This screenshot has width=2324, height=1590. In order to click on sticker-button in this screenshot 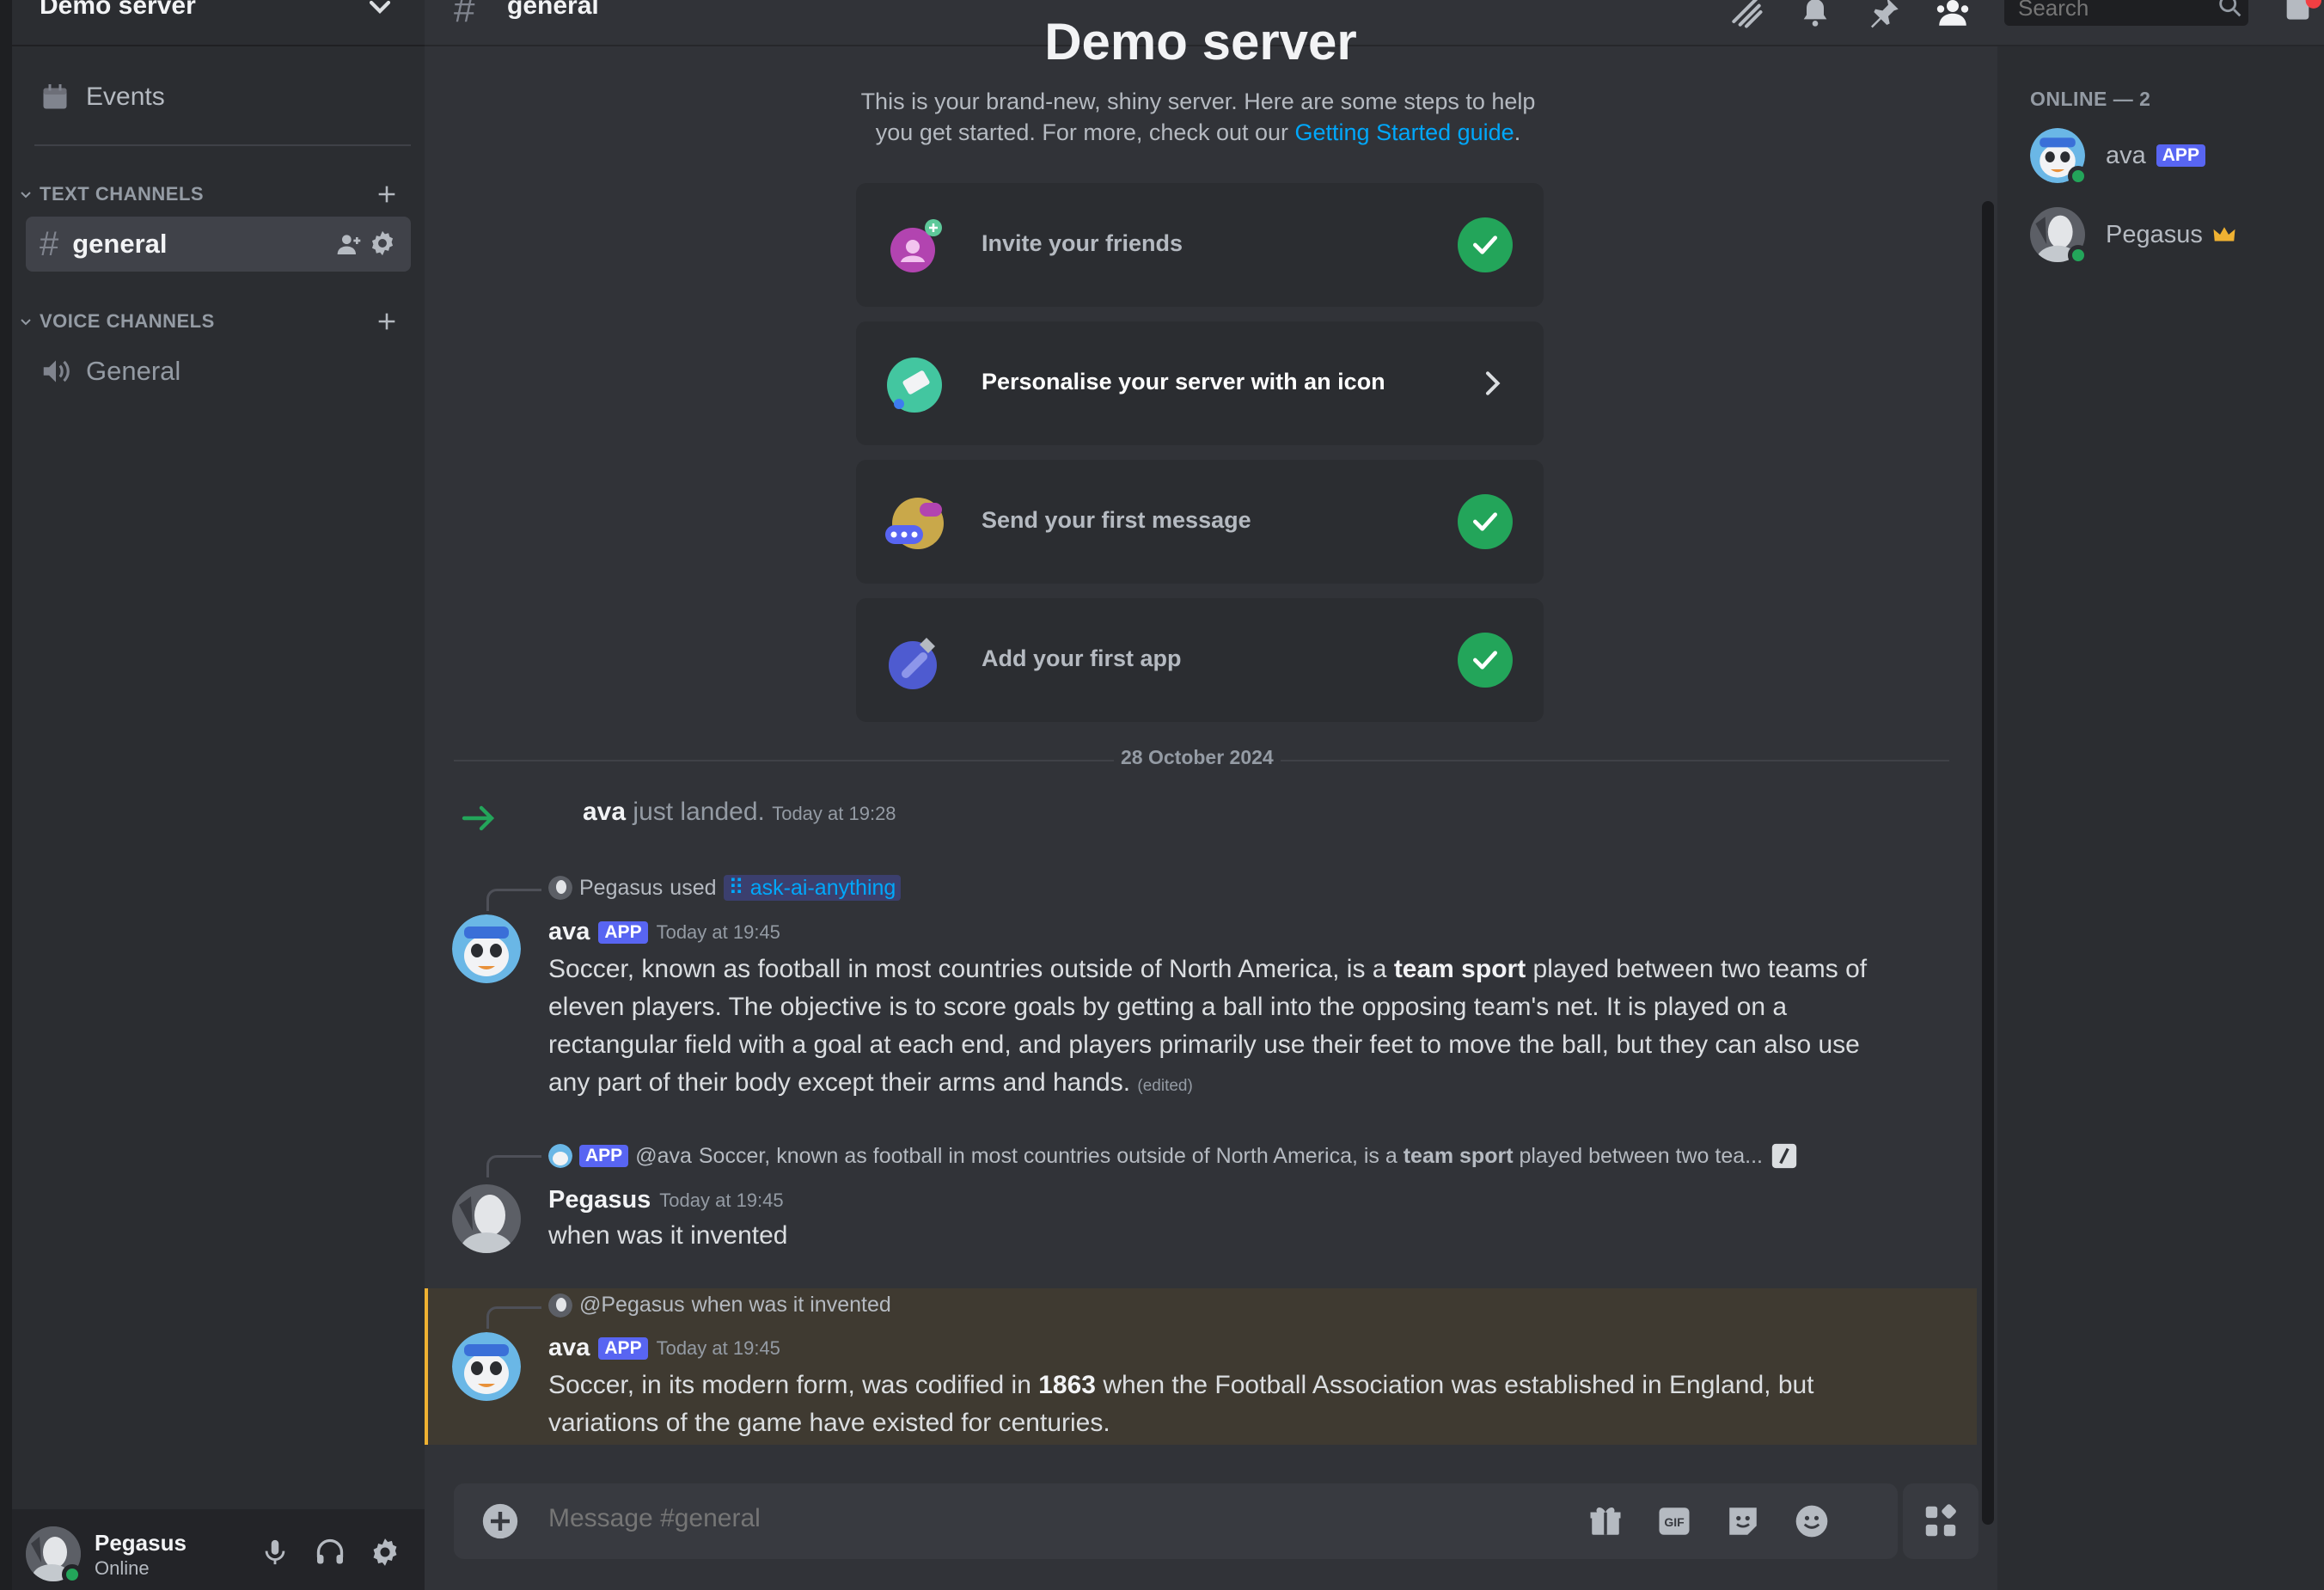, I will do `click(1743, 1521)`.